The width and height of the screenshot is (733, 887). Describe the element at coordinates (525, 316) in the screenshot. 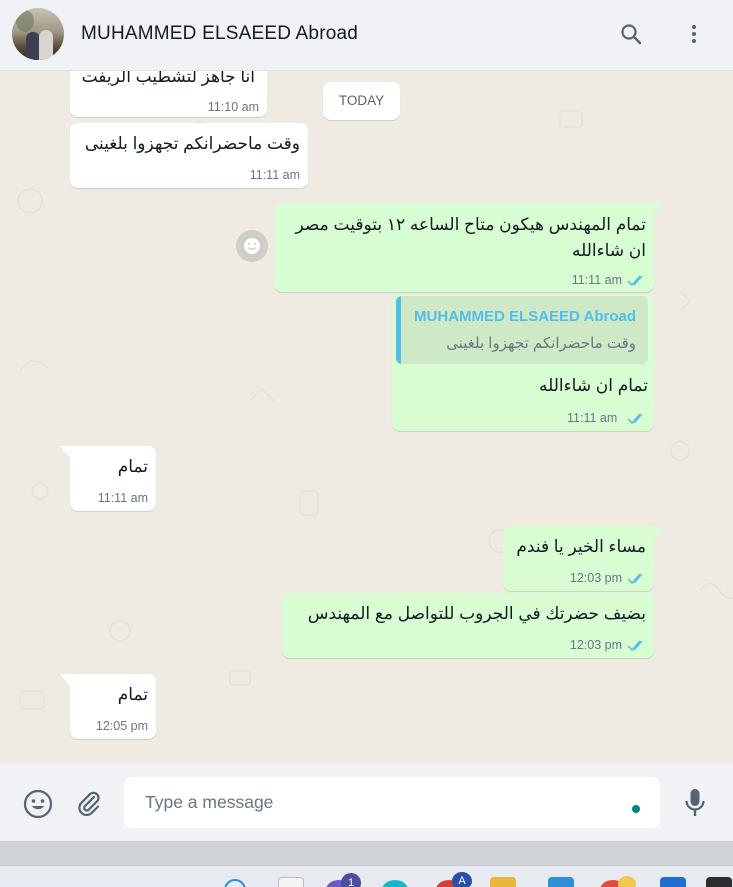

I see `quote-author: MUHAMMED ELSAEED Abroad` at that location.